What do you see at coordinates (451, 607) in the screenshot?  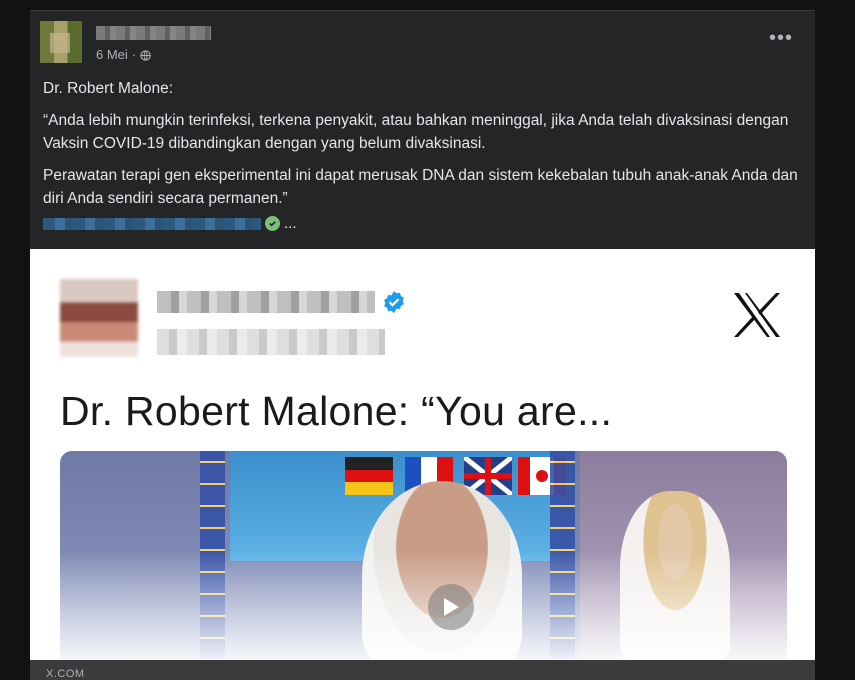 I see `play-icon` at bounding box center [451, 607].